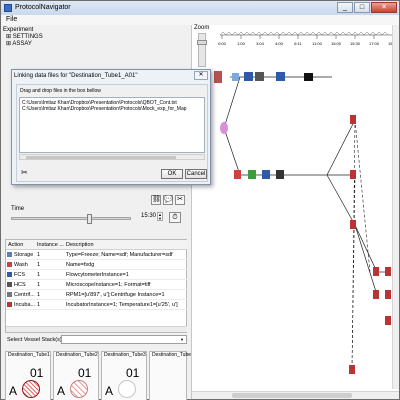  I want to click on minimize-button: _, so click(345, 7).